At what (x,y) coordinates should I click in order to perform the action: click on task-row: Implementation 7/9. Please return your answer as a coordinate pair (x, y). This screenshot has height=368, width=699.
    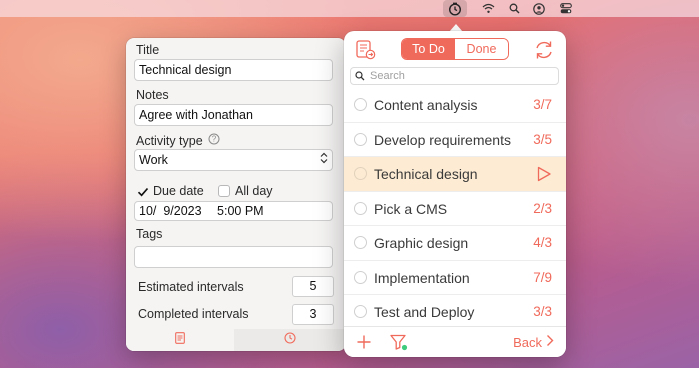
    Looking at the image, I should click on (455, 278).